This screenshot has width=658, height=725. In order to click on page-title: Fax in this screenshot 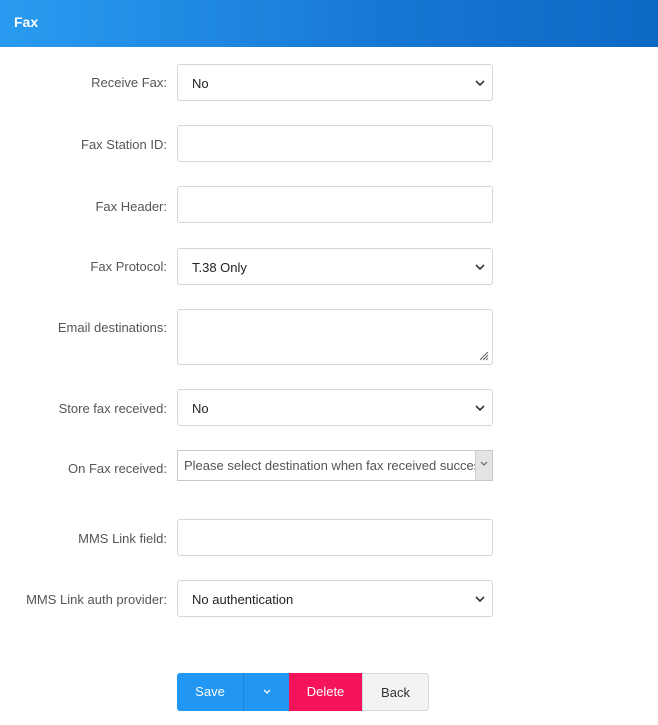, I will do `click(26, 22)`.